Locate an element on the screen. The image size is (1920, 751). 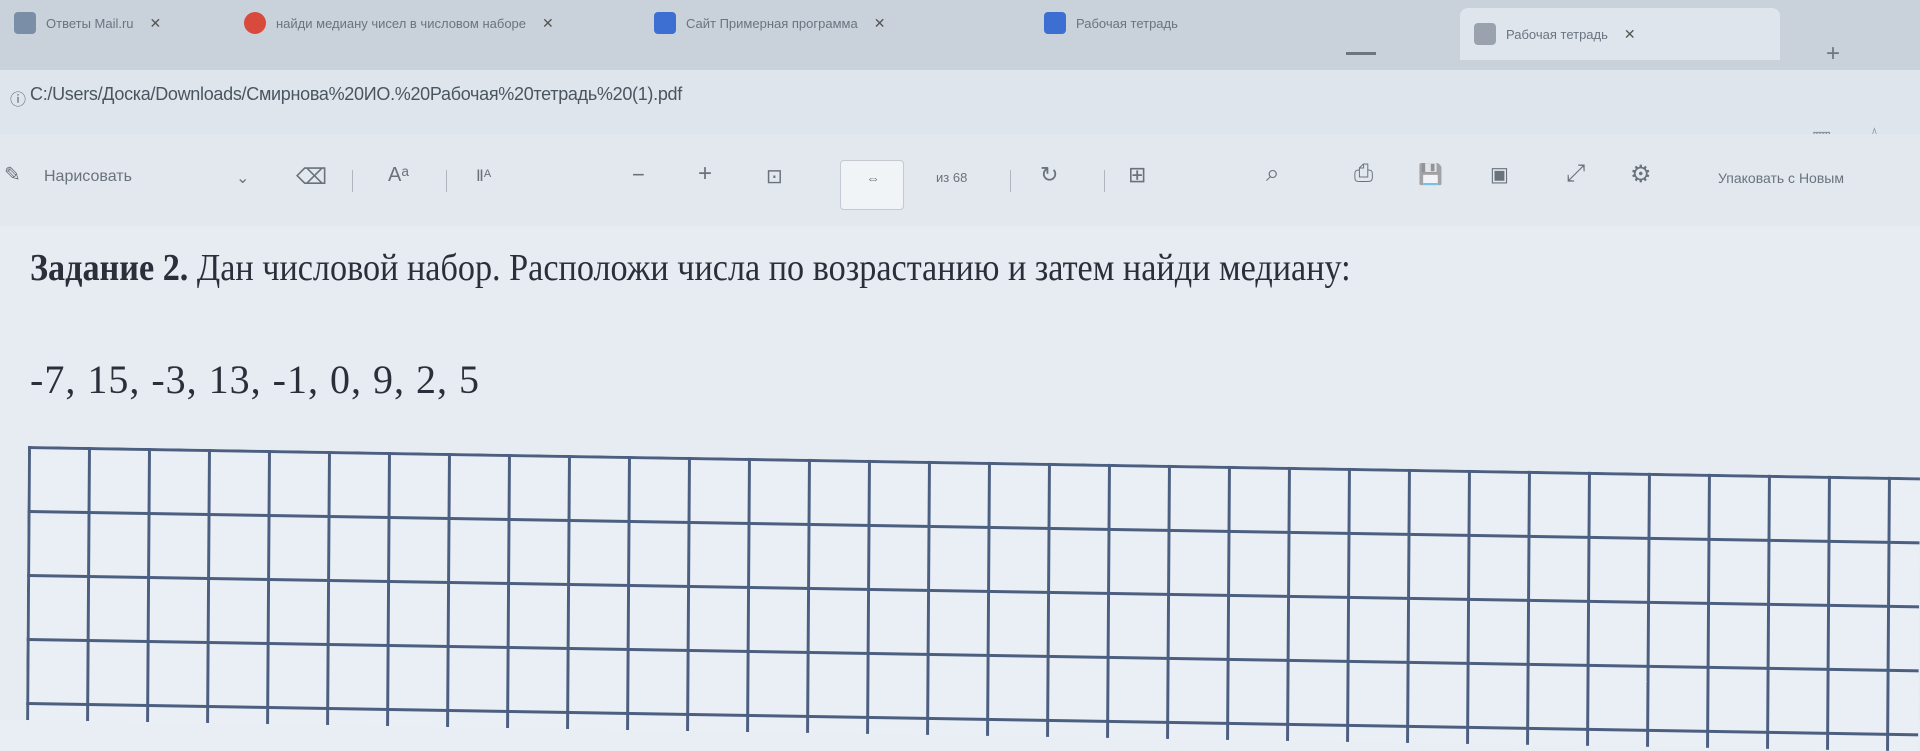
task-number: Задание 2. is located at coordinates (109, 268).